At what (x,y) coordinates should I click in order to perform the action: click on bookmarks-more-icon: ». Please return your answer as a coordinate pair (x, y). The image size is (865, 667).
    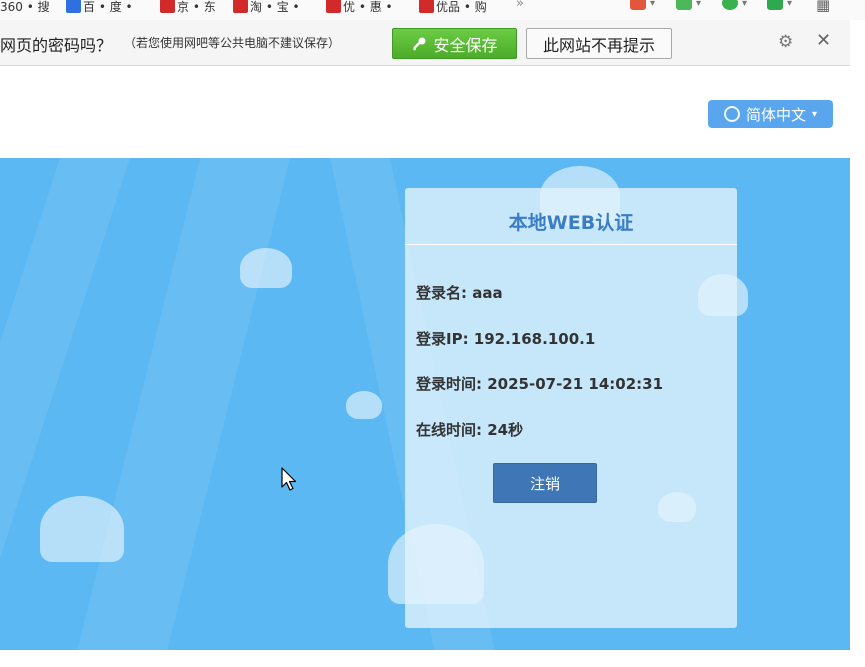
    Looking at the image, I should click on (520, 5).